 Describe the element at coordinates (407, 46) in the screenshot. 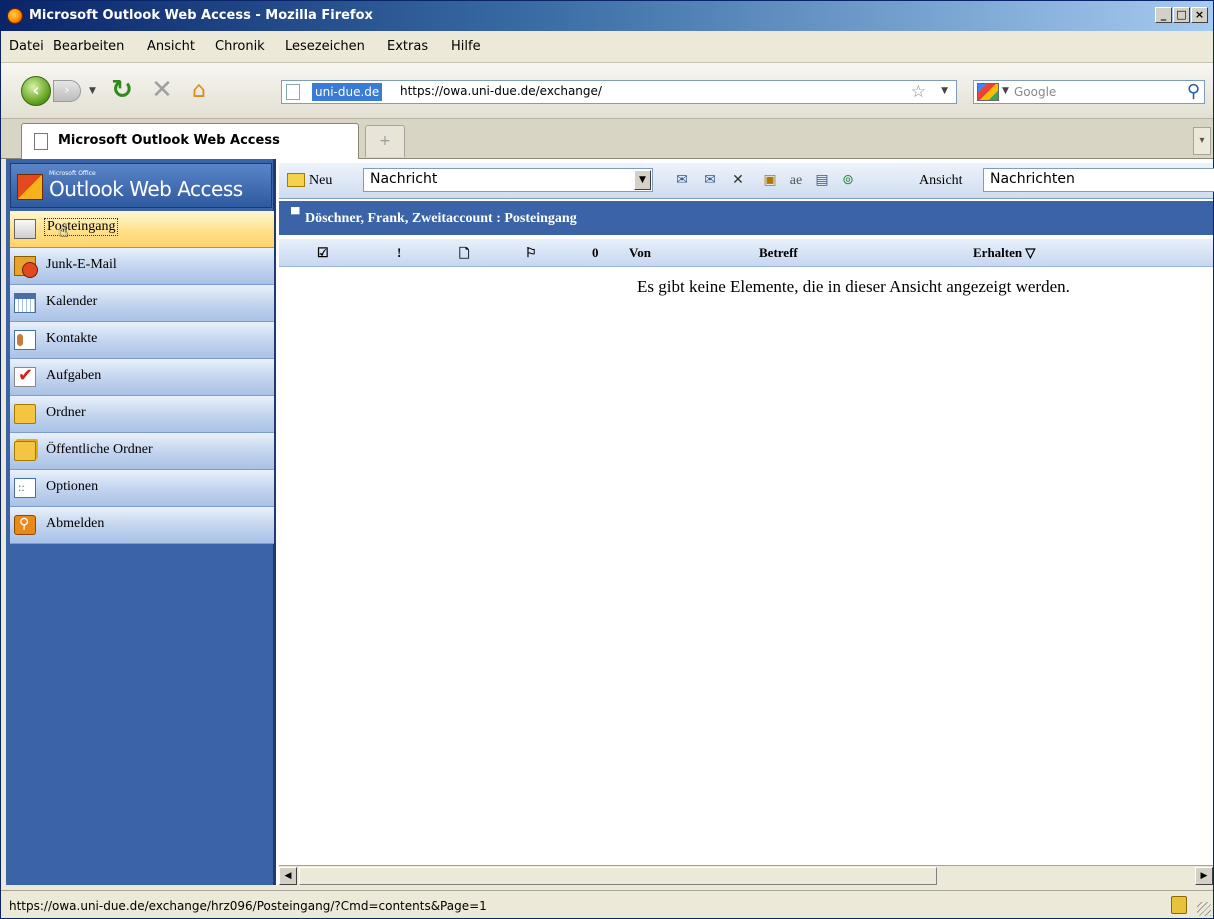

I see `menu-extras: Extras` at that location.